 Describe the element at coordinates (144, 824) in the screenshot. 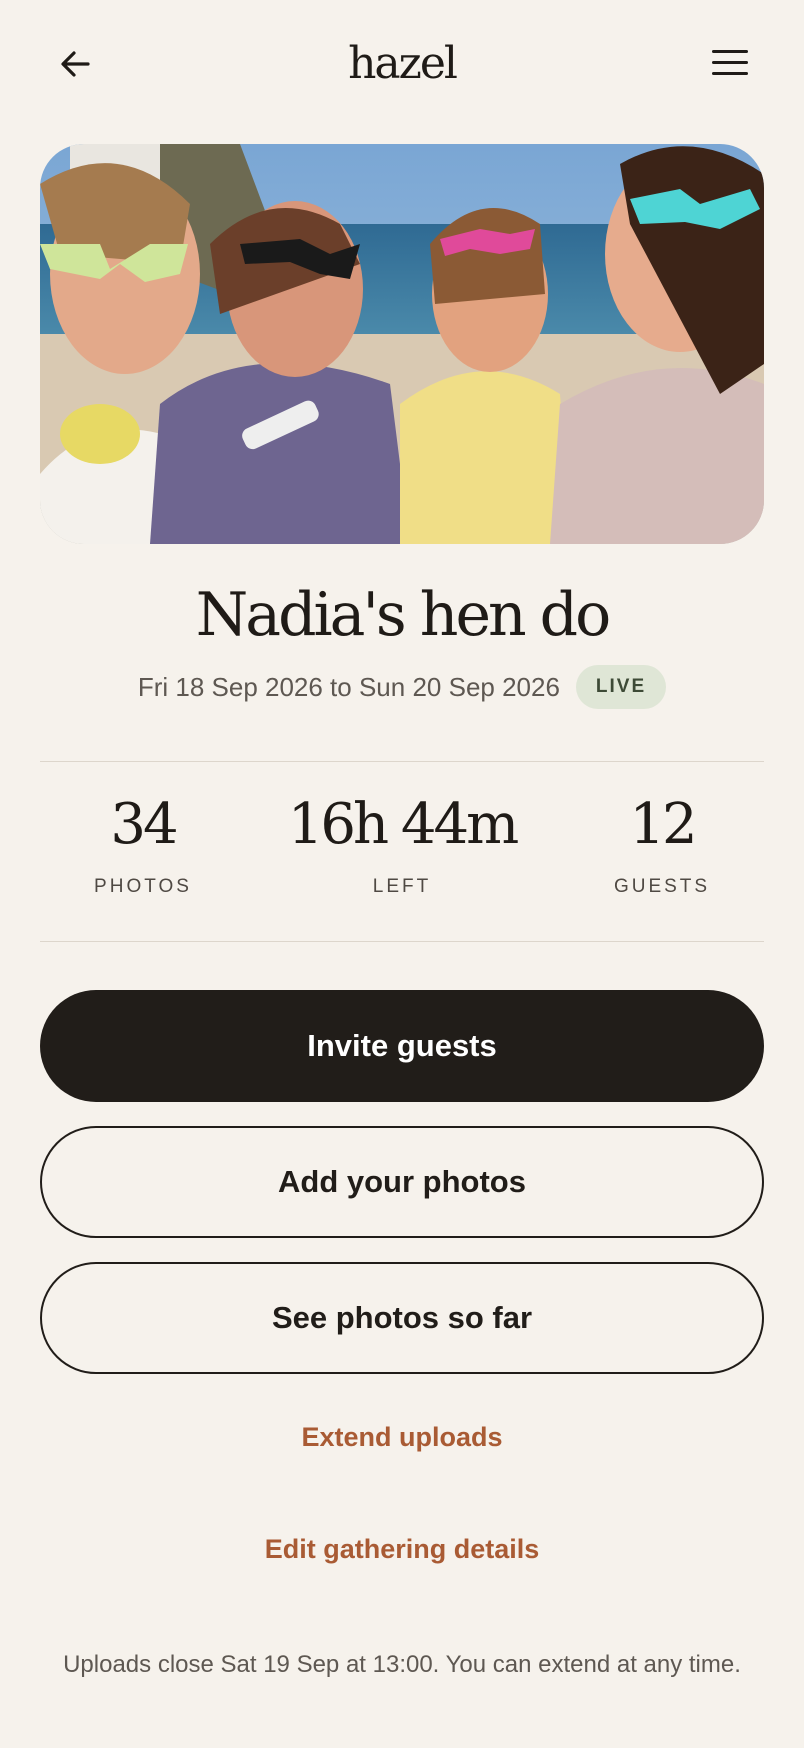

I see `photos-count: 34` at that location.